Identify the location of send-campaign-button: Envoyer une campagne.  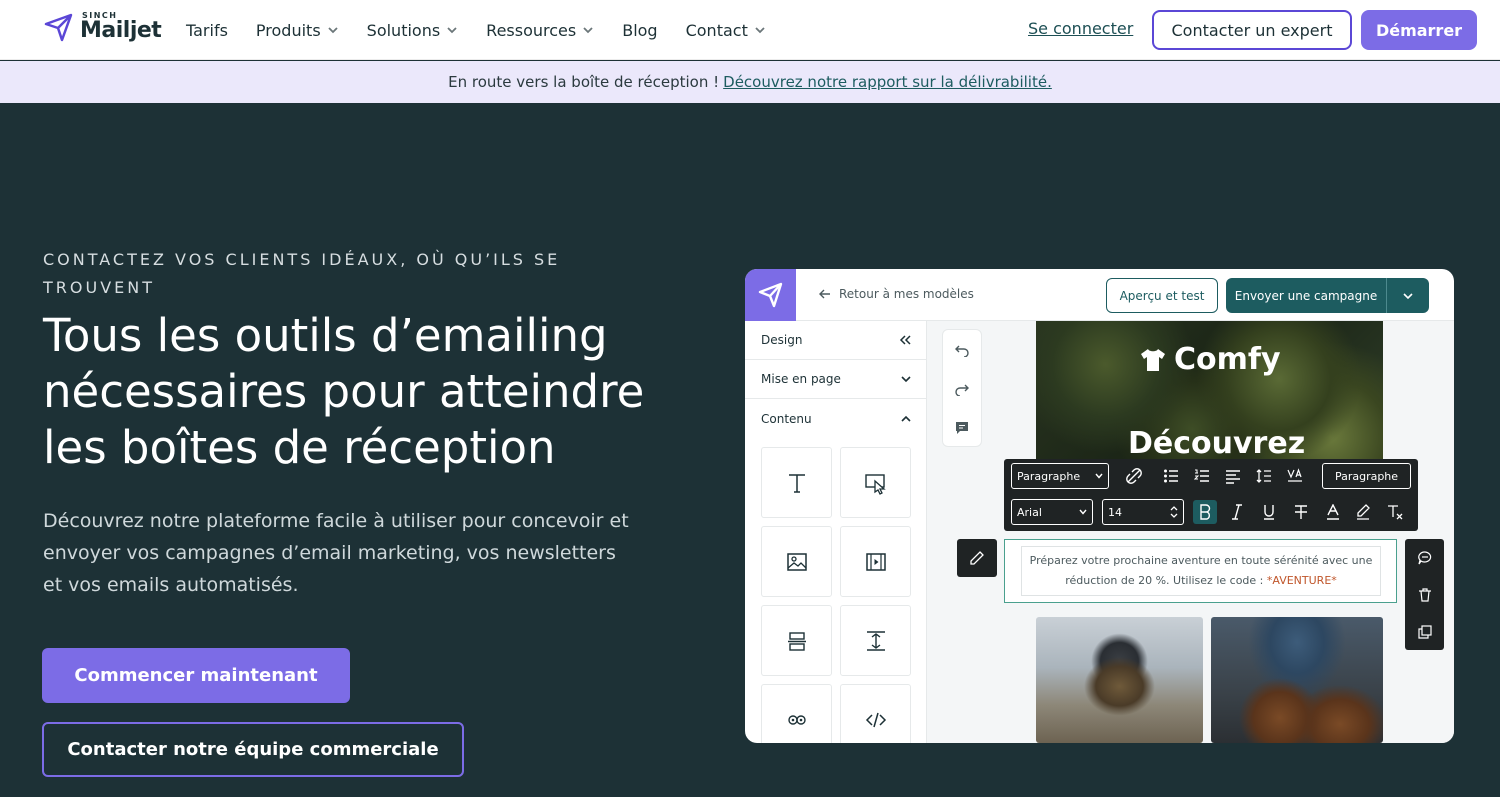
(1306, 295).